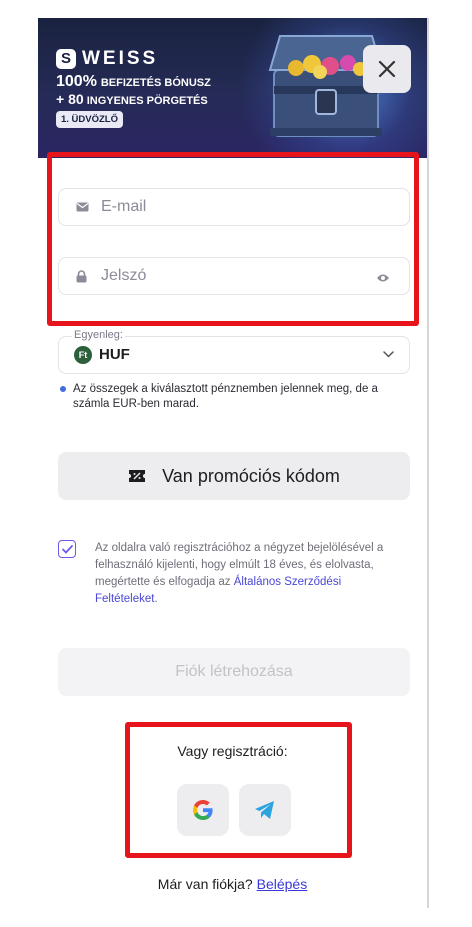 The height and width of the screenshot is (927, 472). I want to click on info-dot-icon, so click(63, 389).